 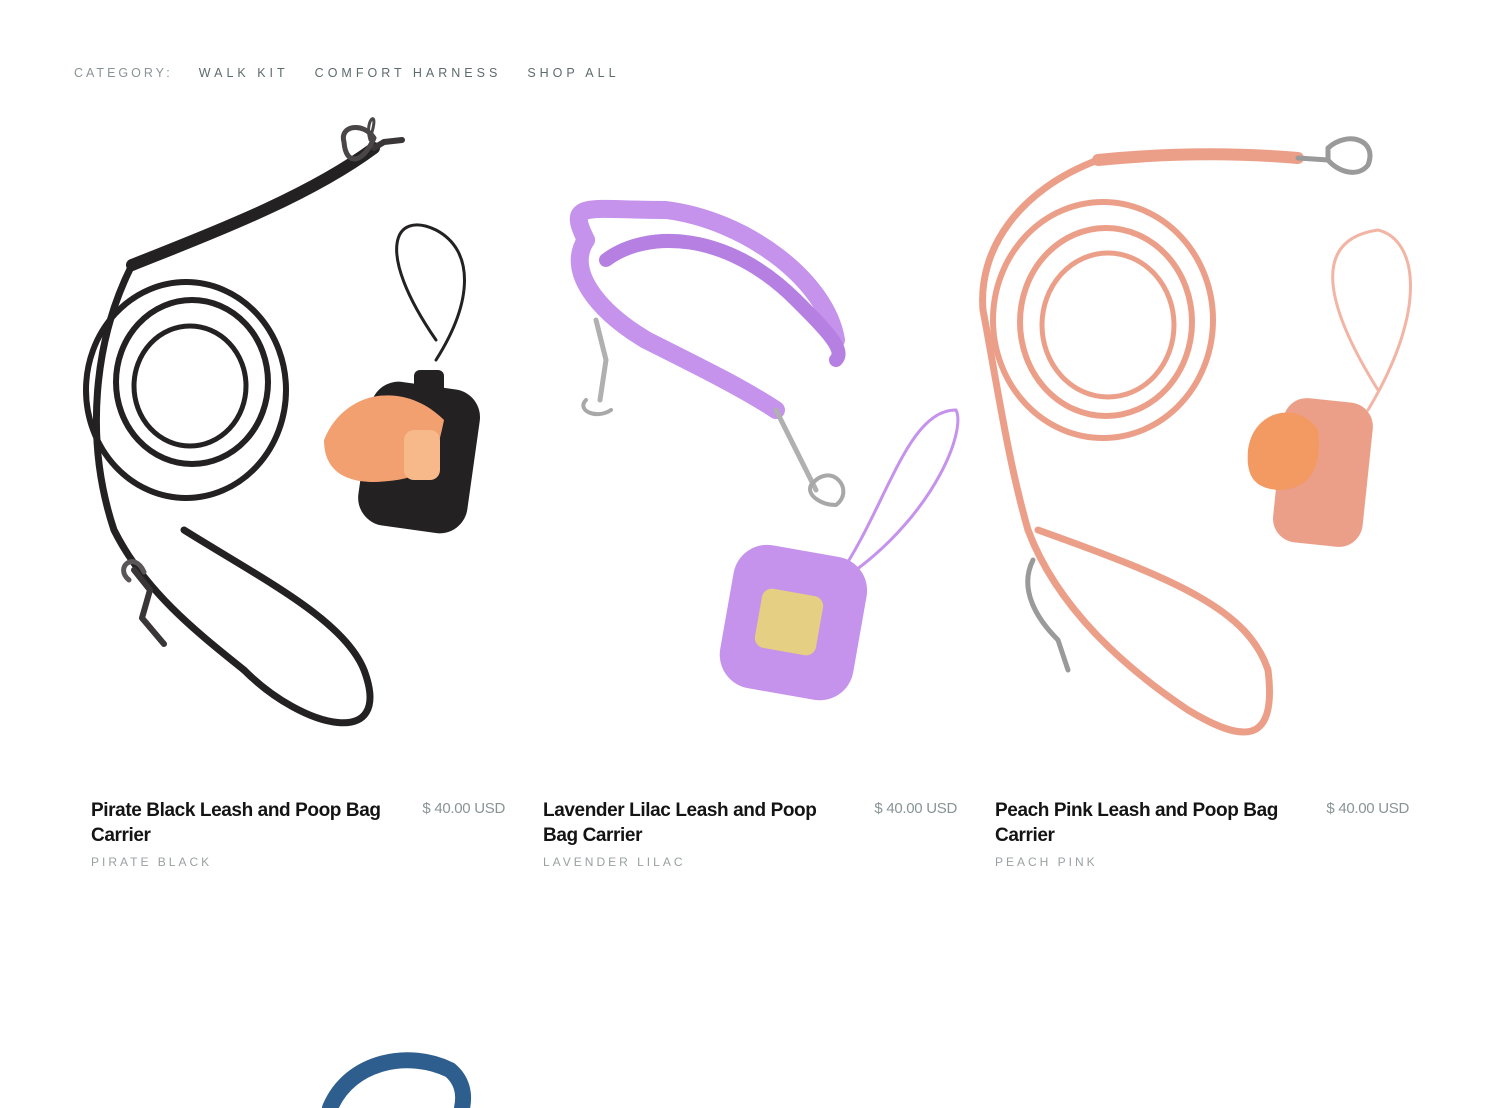 What do you see at coordinates (408, 73) in the screenshot?
I see `category-link-comfort-harness: COMFORT HARNESS` at bounding box center [408, 73].